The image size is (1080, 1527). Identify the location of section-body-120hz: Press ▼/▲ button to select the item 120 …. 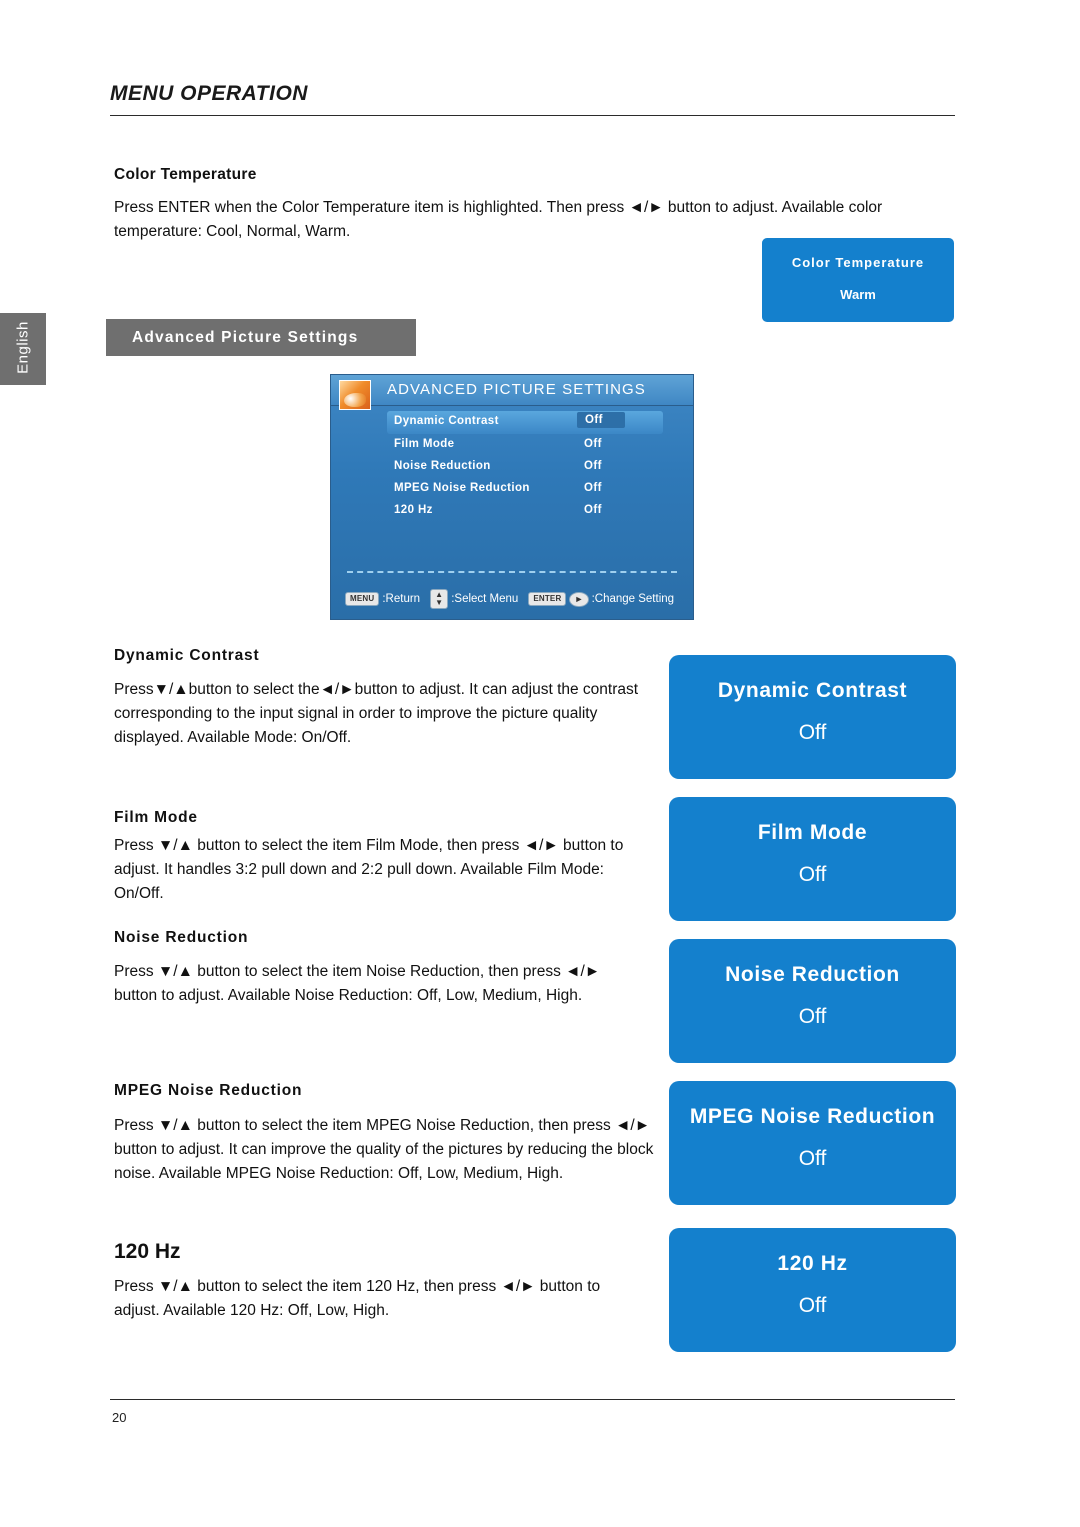
(357, 1298).